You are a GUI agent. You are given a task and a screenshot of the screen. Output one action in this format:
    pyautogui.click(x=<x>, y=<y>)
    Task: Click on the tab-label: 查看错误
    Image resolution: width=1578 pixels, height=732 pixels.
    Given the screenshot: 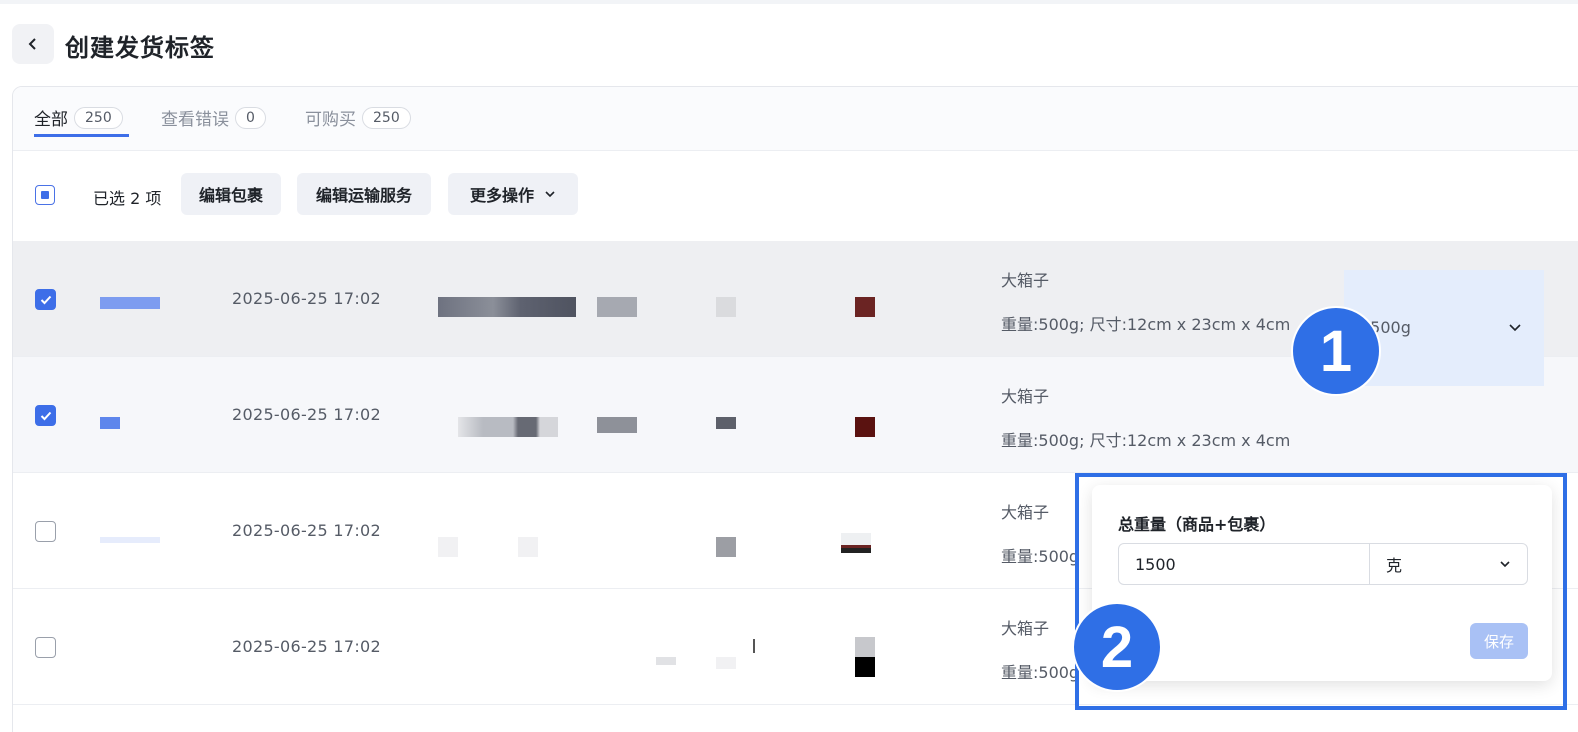 What is the action you would take?
    pyautogui.click(x=195, y=120)
    